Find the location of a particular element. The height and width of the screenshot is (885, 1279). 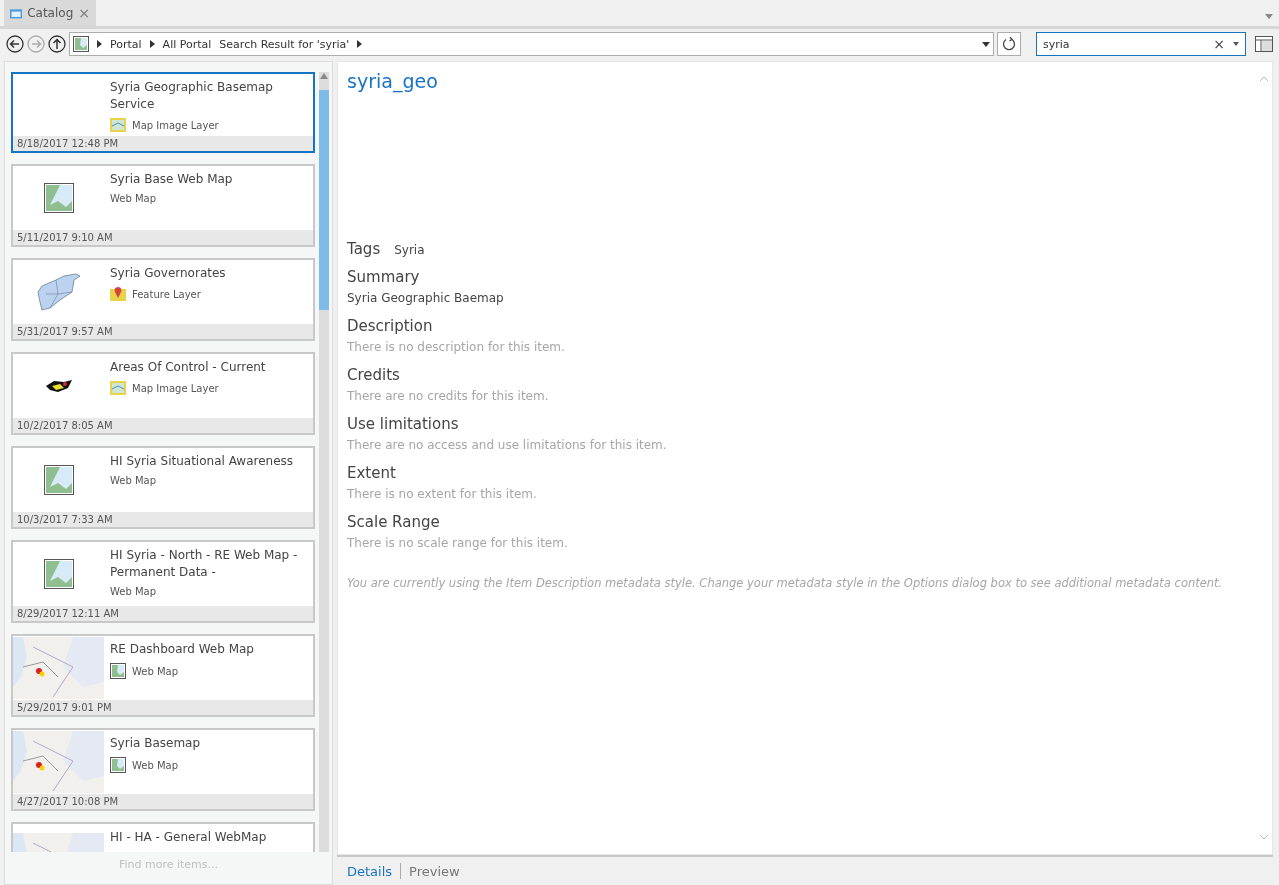

catalog-item-card: Areas Of Control - Current Map Image Layer 10/2/2017 8:05 AM is located at coordinates (163, 393).